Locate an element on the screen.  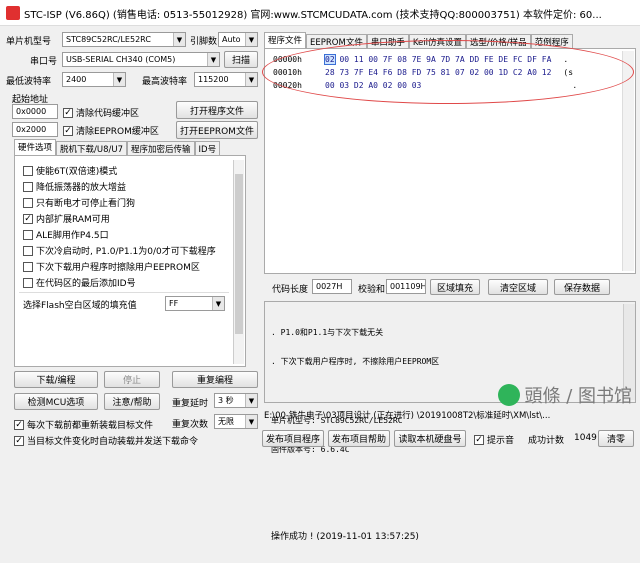
sound-checkbox: ✓ 提示音 is located at coordinates (494, 439).